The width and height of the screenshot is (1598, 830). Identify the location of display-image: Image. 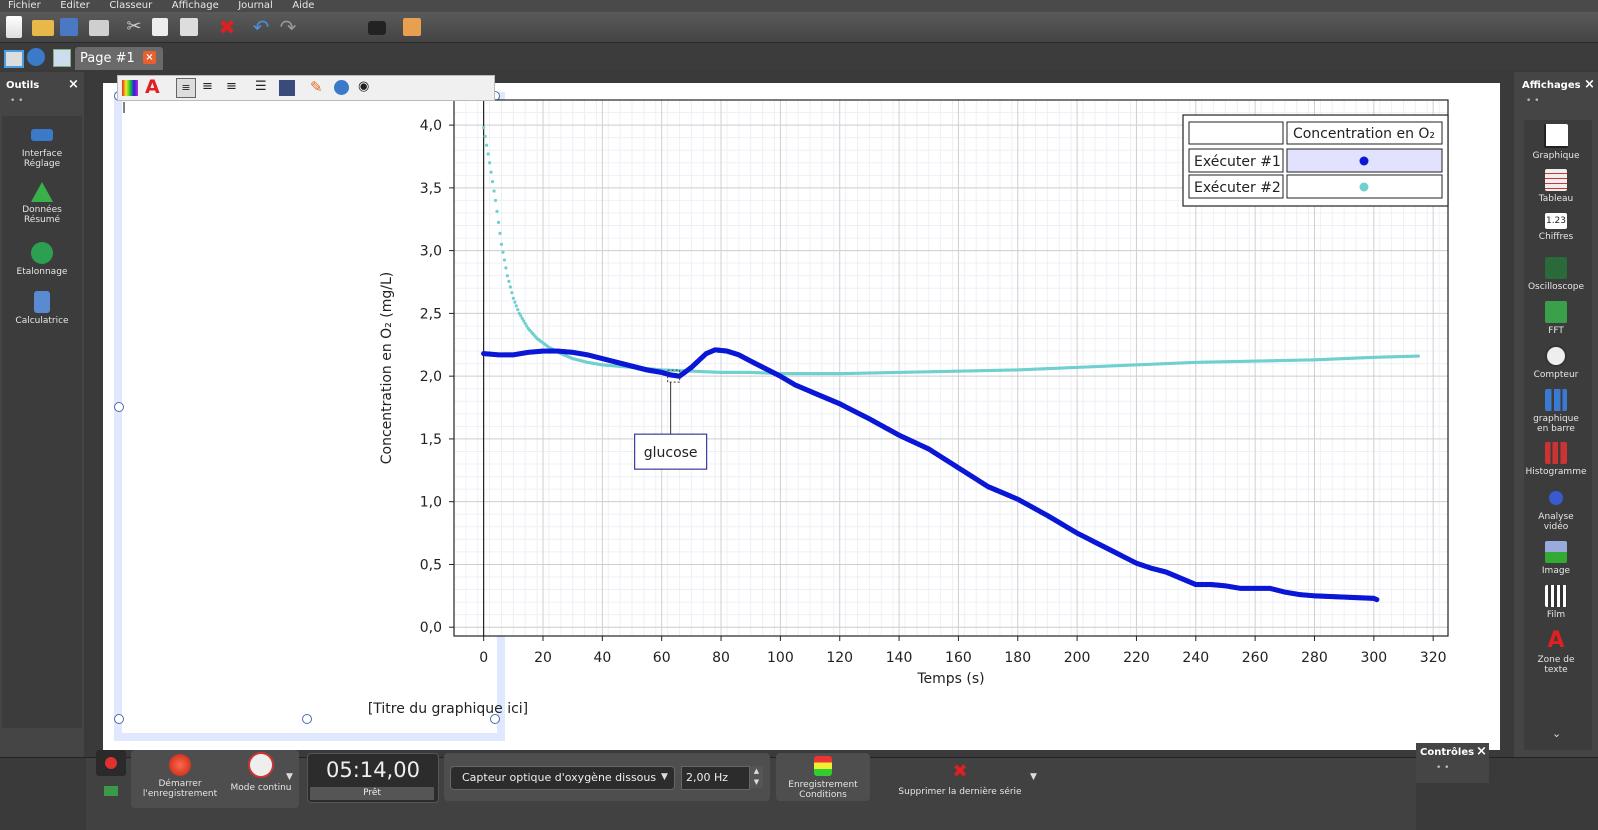
(1556, 558).